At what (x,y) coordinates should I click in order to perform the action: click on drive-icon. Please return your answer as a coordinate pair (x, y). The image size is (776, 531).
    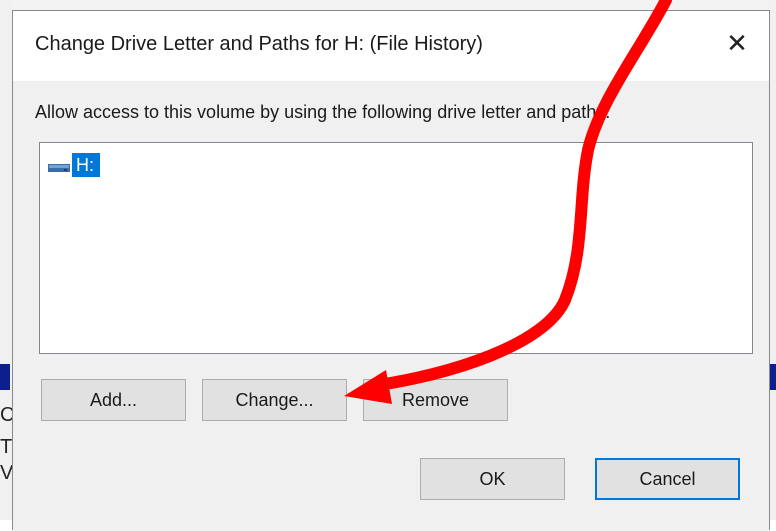
    Looking at the image, I should click on (59, 166).